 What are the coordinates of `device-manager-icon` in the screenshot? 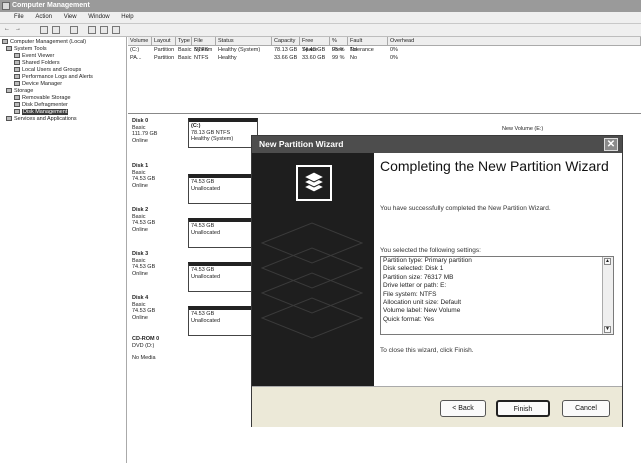 It's located at (17, 84).